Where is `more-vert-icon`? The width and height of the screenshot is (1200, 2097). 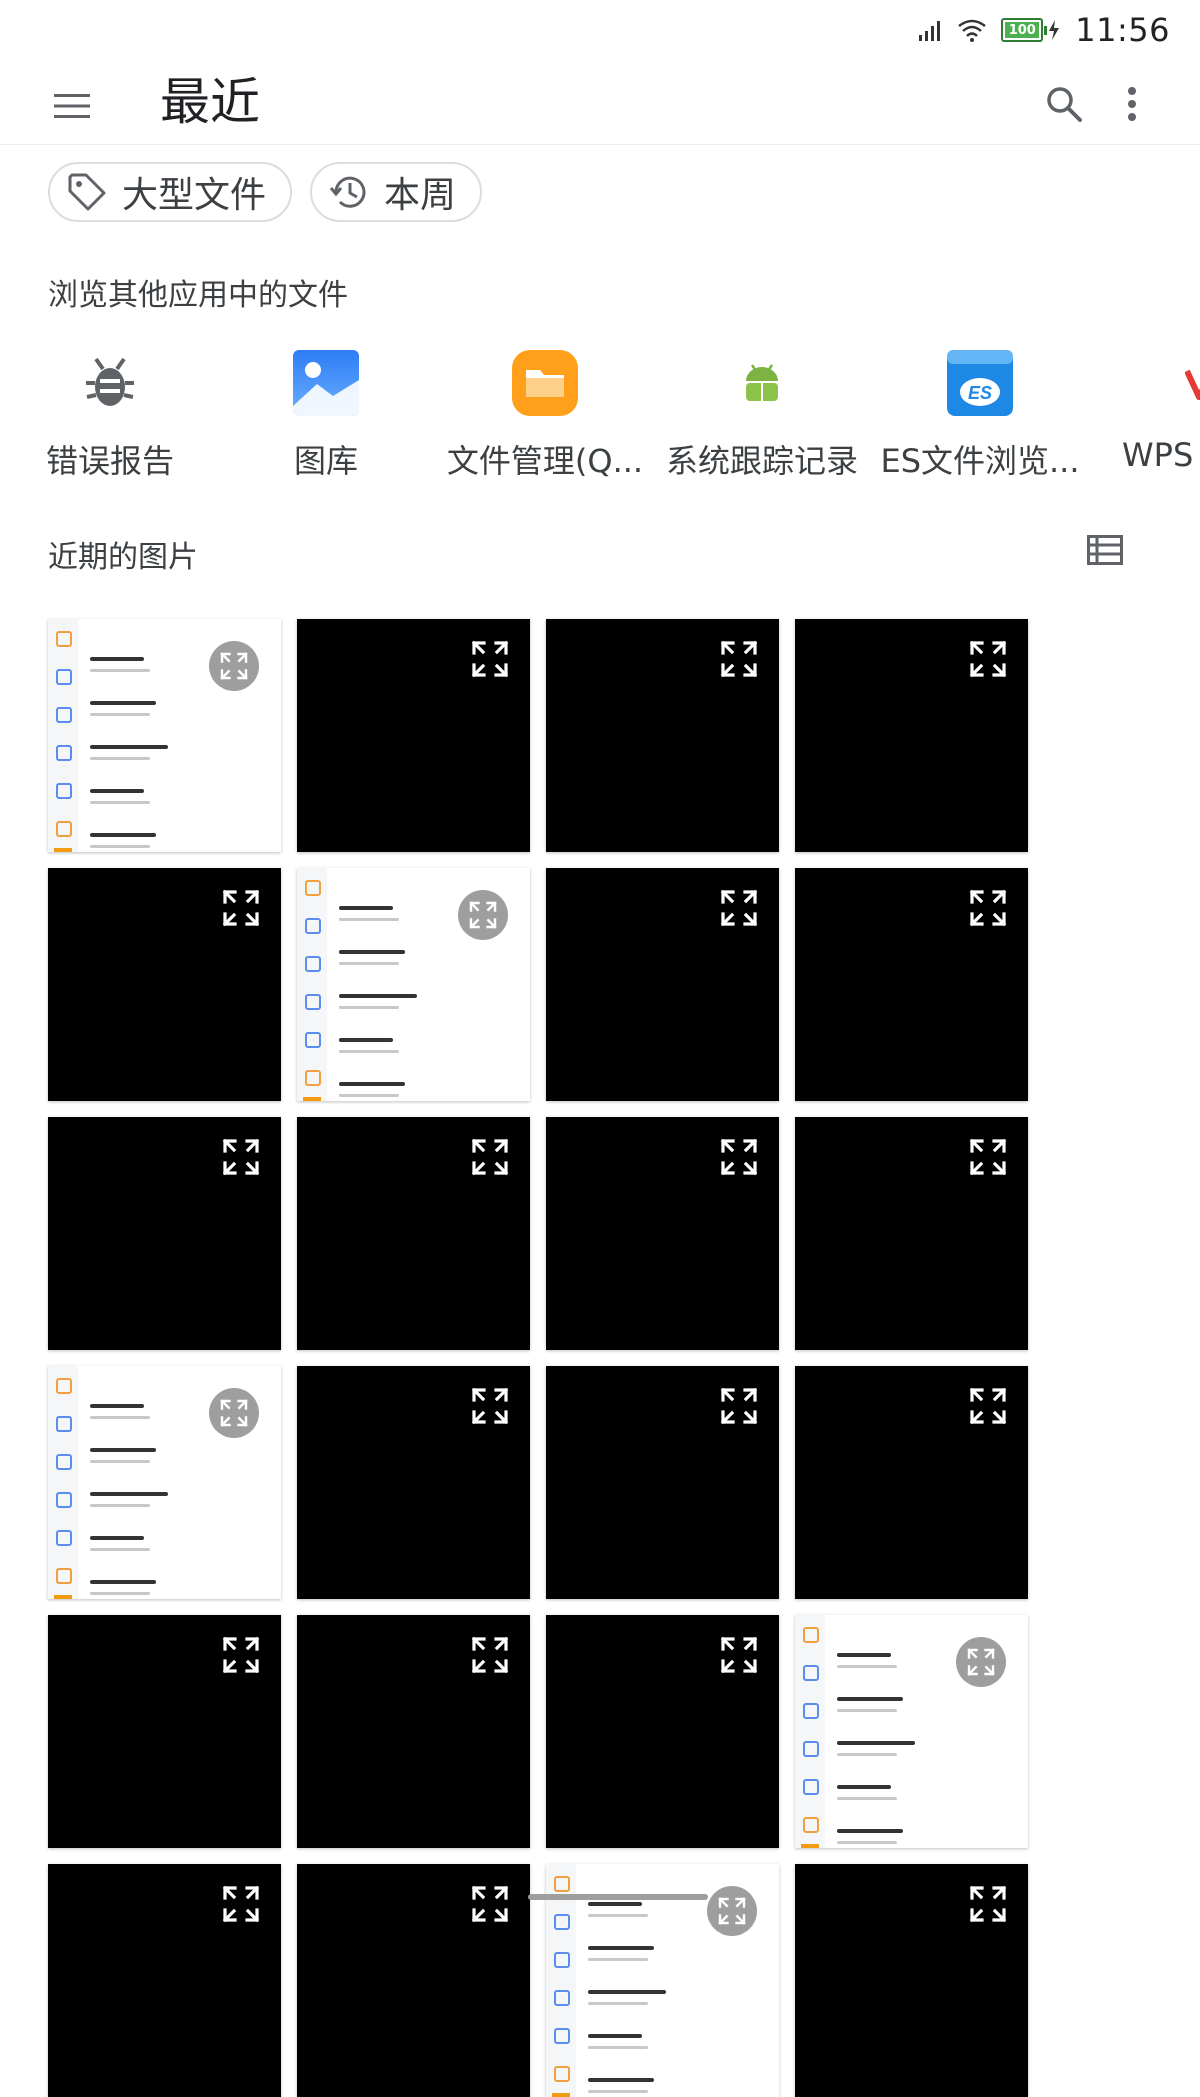 more-vert-icon is located at coordinates (1132, 104).